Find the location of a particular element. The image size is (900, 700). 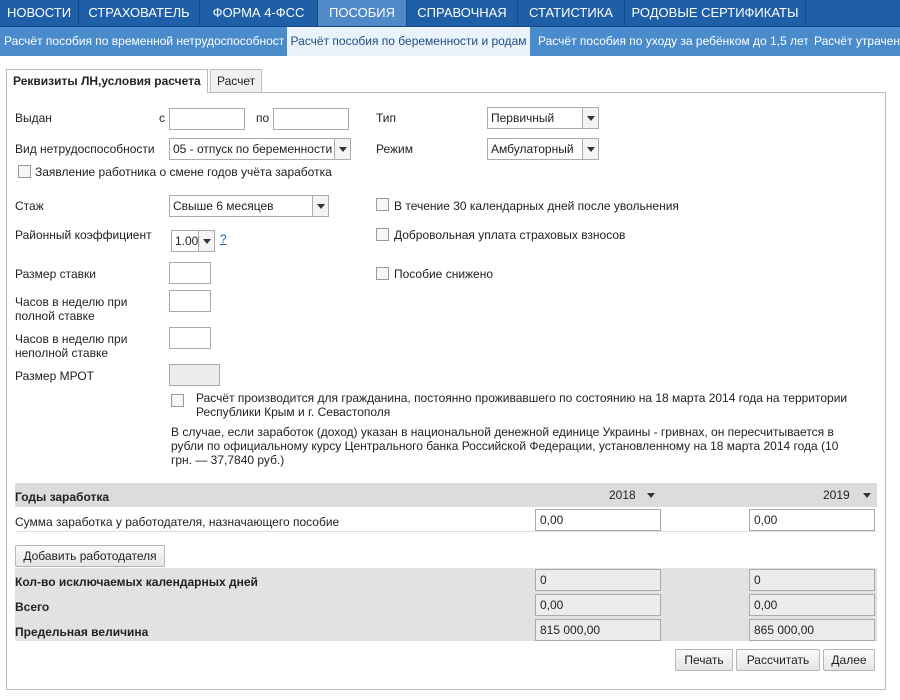

experience-label: Стаж is located at coordinates (29, 206).